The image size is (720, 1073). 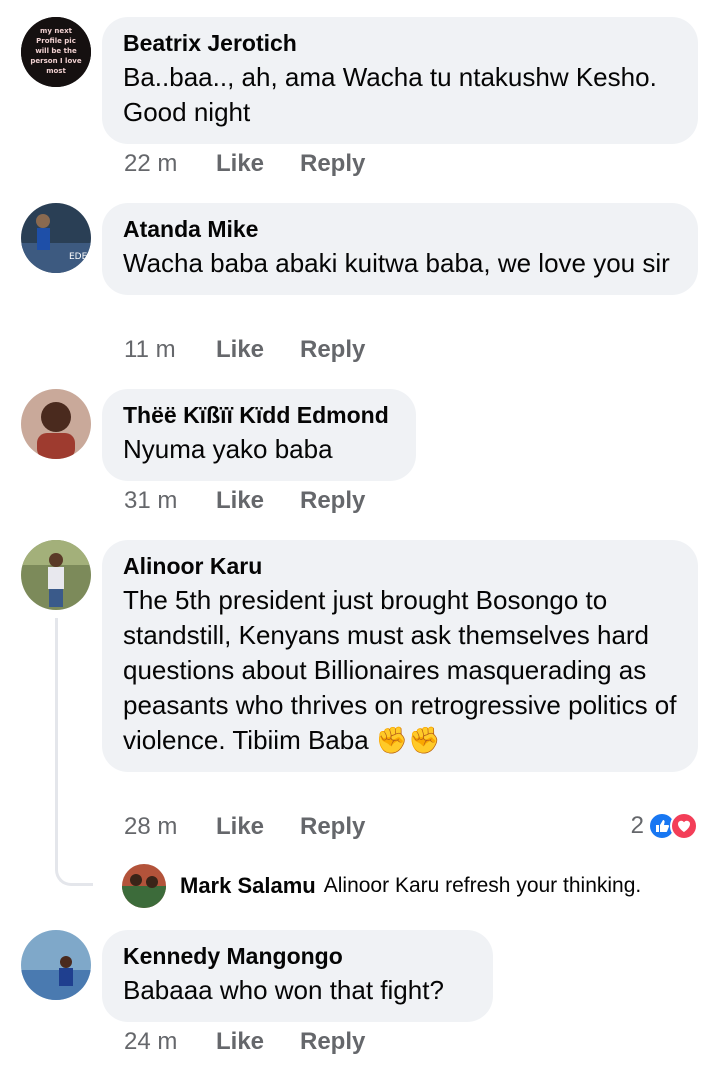 What do you see at coordinates (170, 827) in the screenshot?
I see `comment-time: 28 m` at bounding box center [170, 827].